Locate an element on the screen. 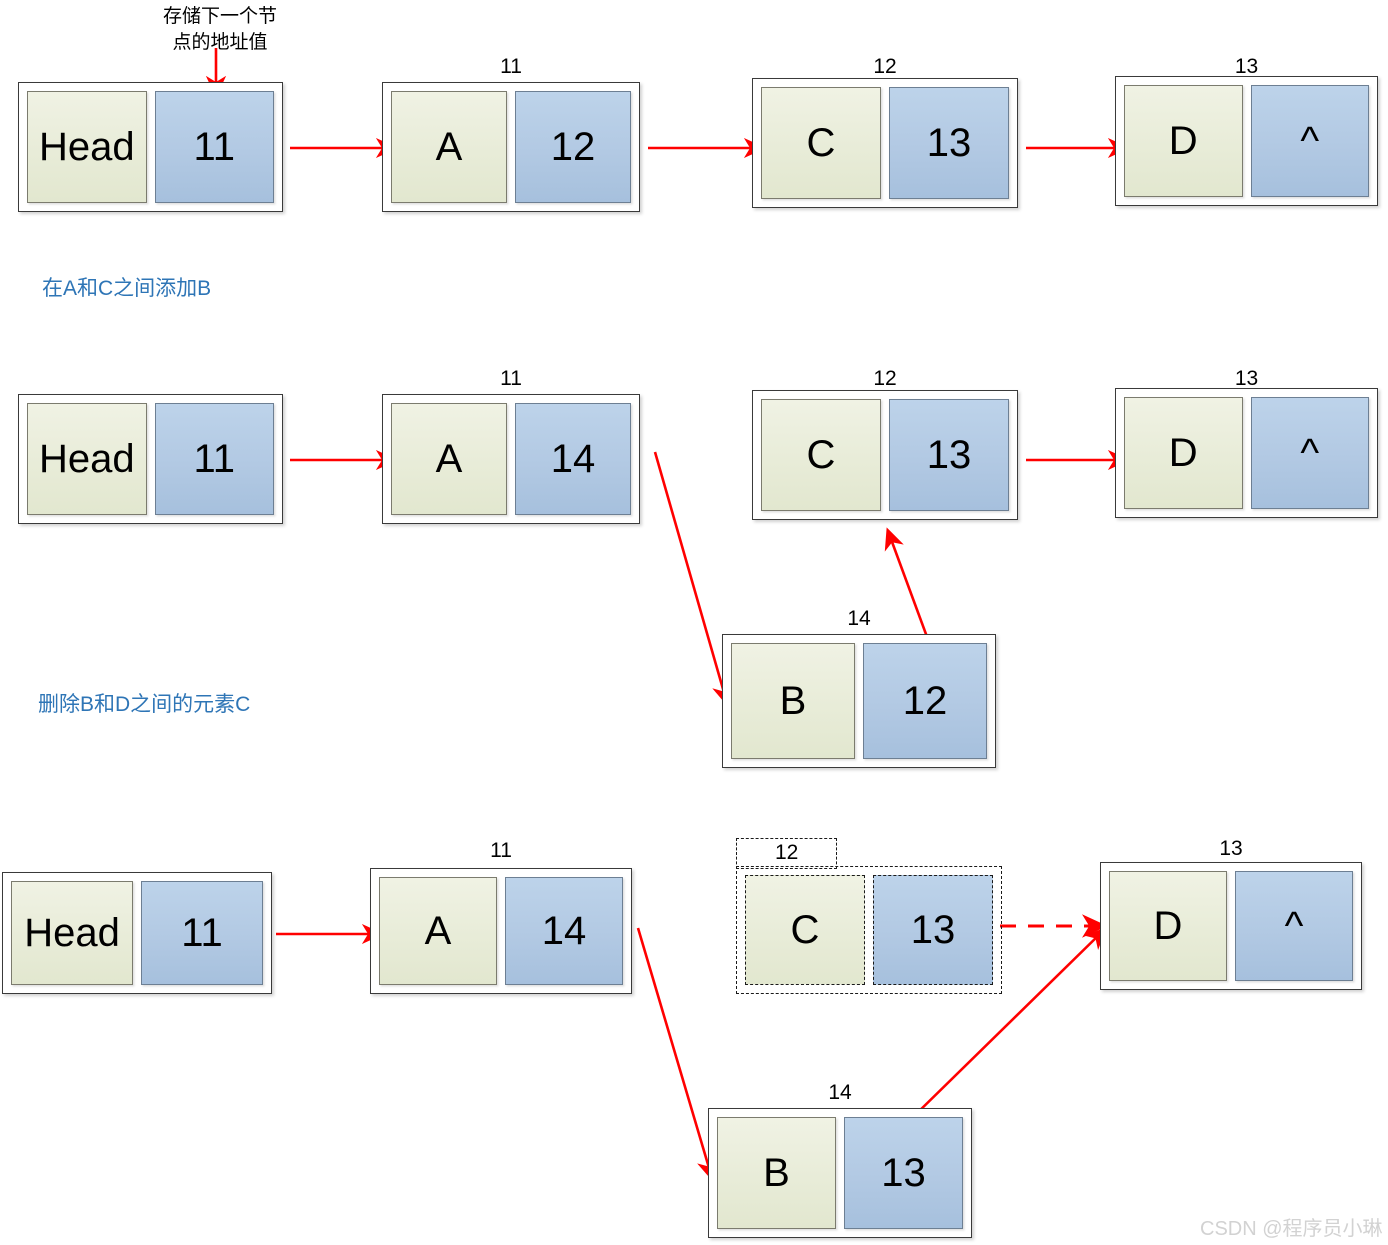  node-row1-a-pointer: 12 is located at coordinates (573, 147).